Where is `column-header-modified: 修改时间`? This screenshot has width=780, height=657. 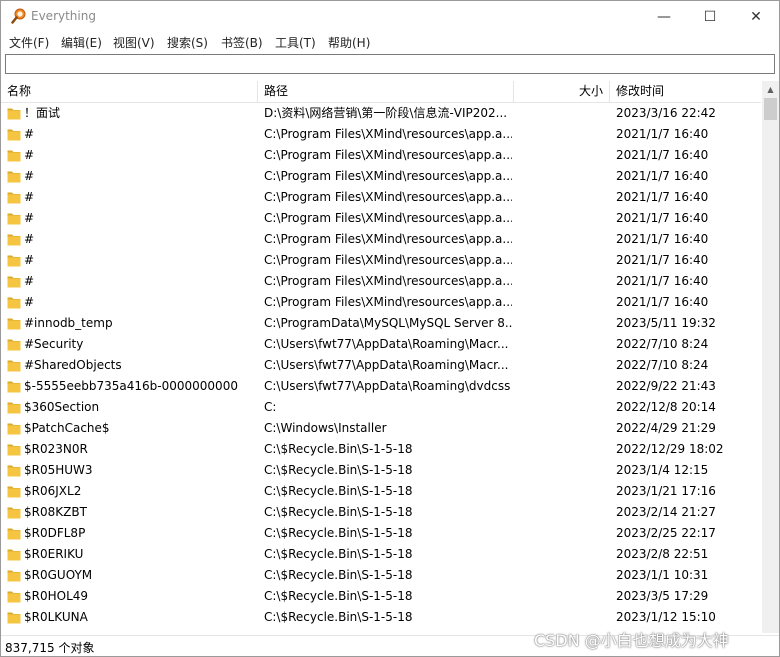 column-header-modified: 修改时间 is located at coordinates (685, 91).